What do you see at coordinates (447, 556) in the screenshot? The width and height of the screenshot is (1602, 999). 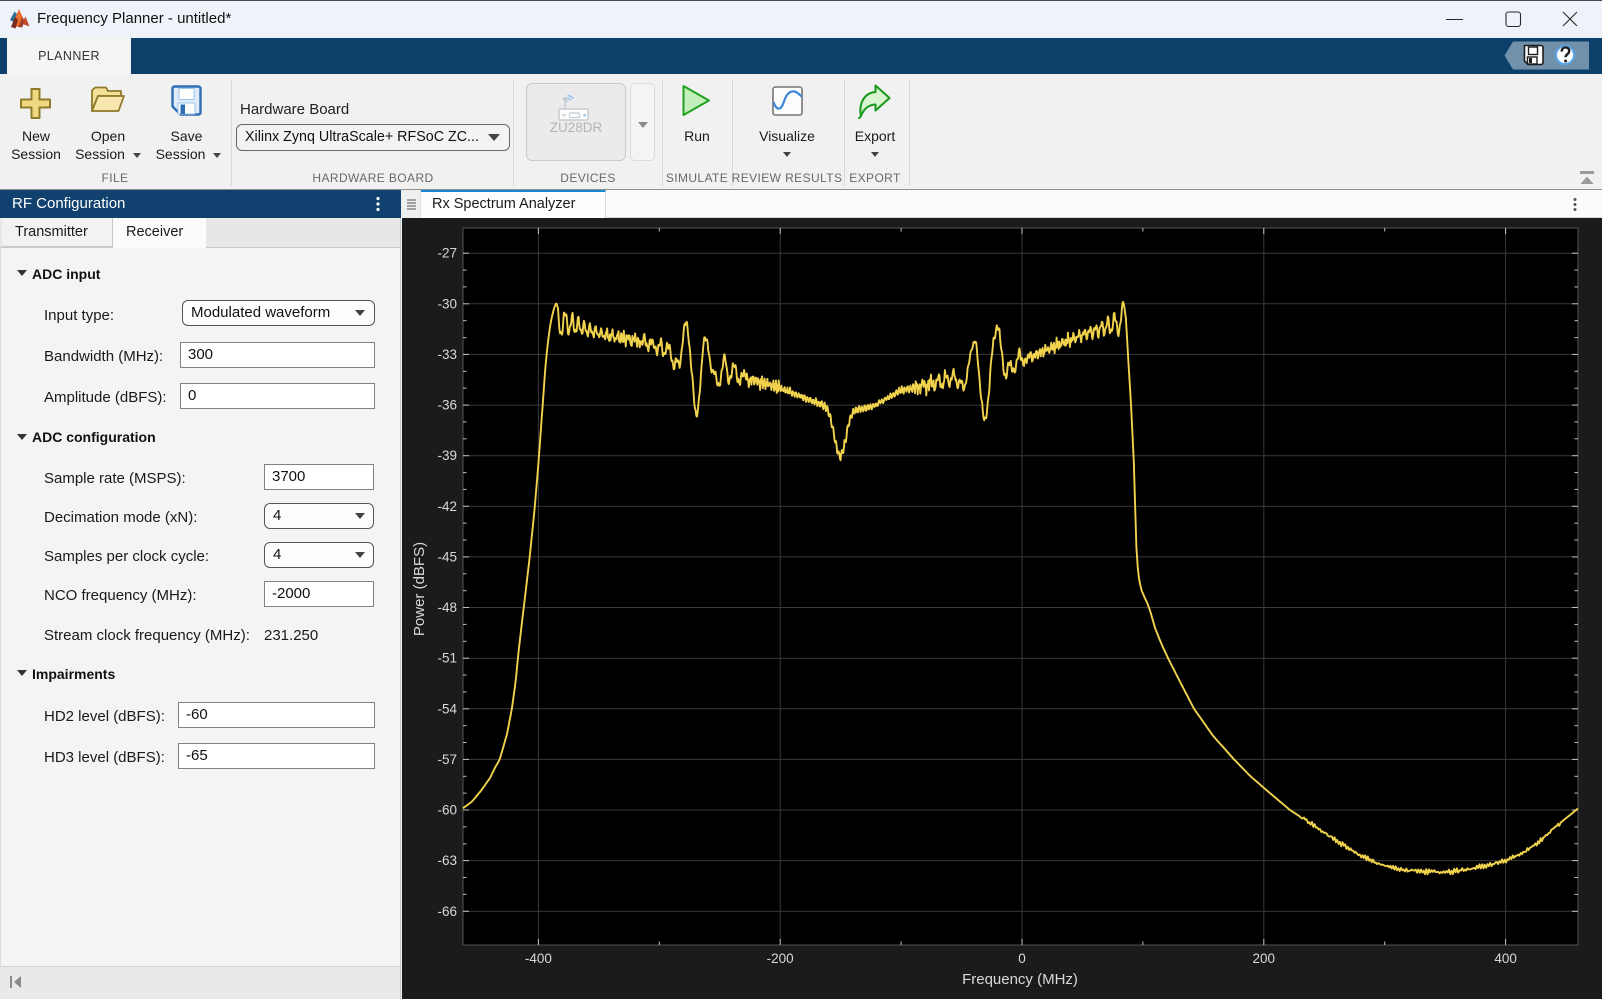 I see `svg-text: -45` at bounding box center [447, 556].